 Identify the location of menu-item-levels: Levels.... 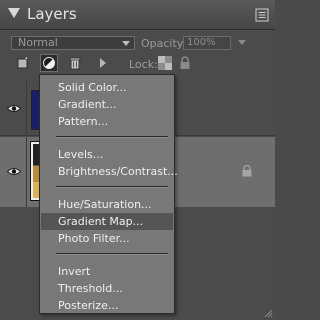
(107, 154).